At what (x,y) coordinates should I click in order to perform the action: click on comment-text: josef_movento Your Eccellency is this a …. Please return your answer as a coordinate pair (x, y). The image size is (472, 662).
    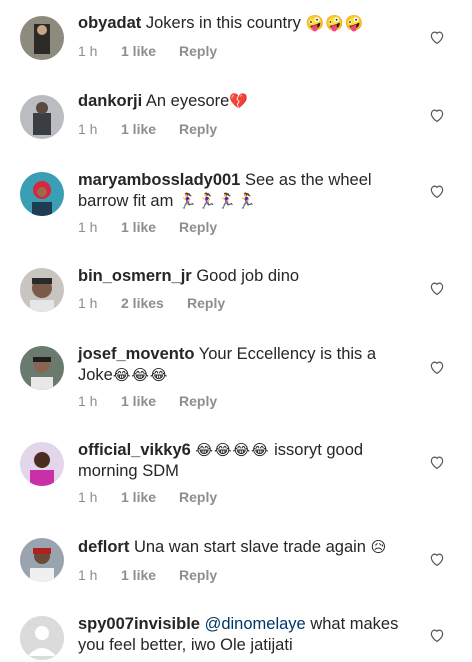
    Looking at the image, I should click on (243, 365).